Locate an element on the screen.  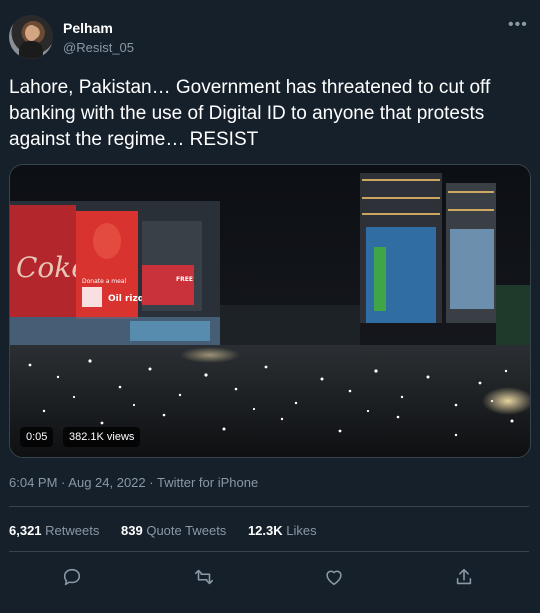
author-name: Pelham is located at coordinates (88, 28).